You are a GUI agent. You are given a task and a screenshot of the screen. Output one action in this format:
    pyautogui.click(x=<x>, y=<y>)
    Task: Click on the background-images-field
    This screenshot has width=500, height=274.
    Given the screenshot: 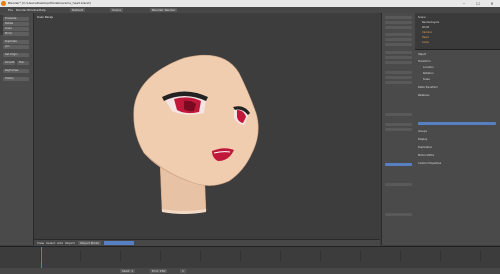 What is the action you would take?
    pyautogui.click(x=398, y=214)
    